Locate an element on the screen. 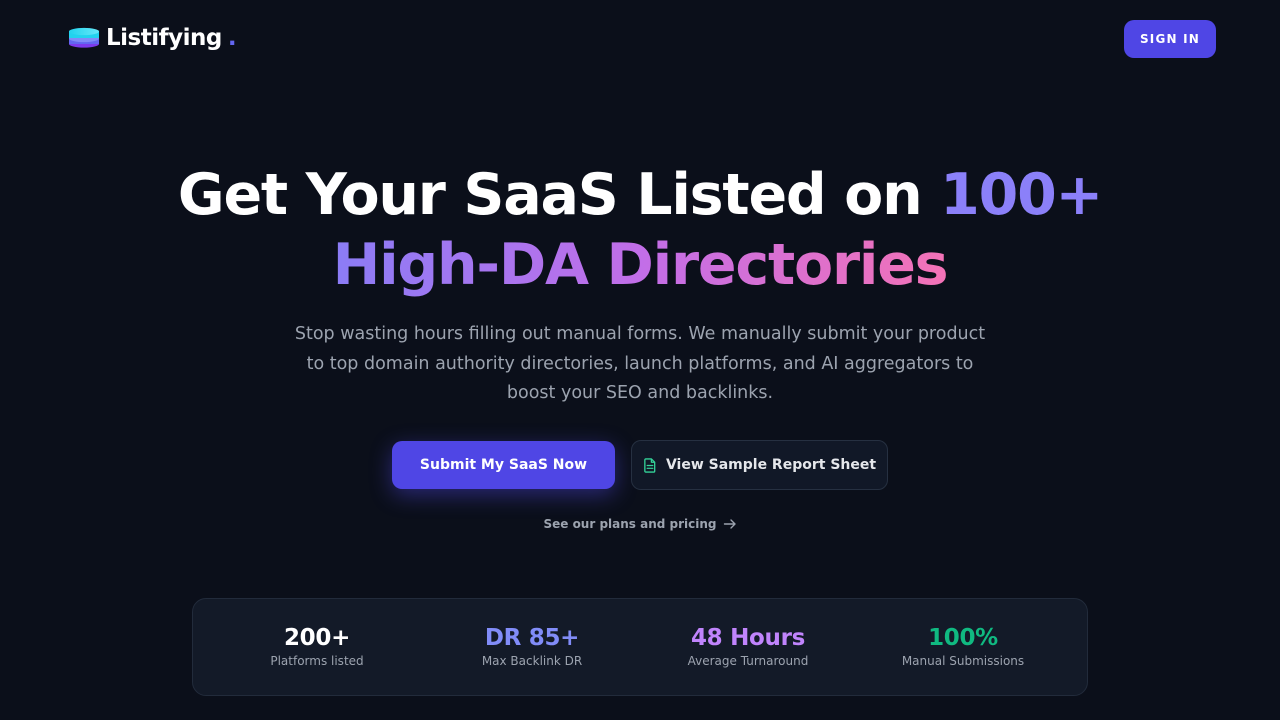 This screenshot has height=720, width=1280. headline-text: Get Your SaaS Listed on is located at coordinates (559, 195).